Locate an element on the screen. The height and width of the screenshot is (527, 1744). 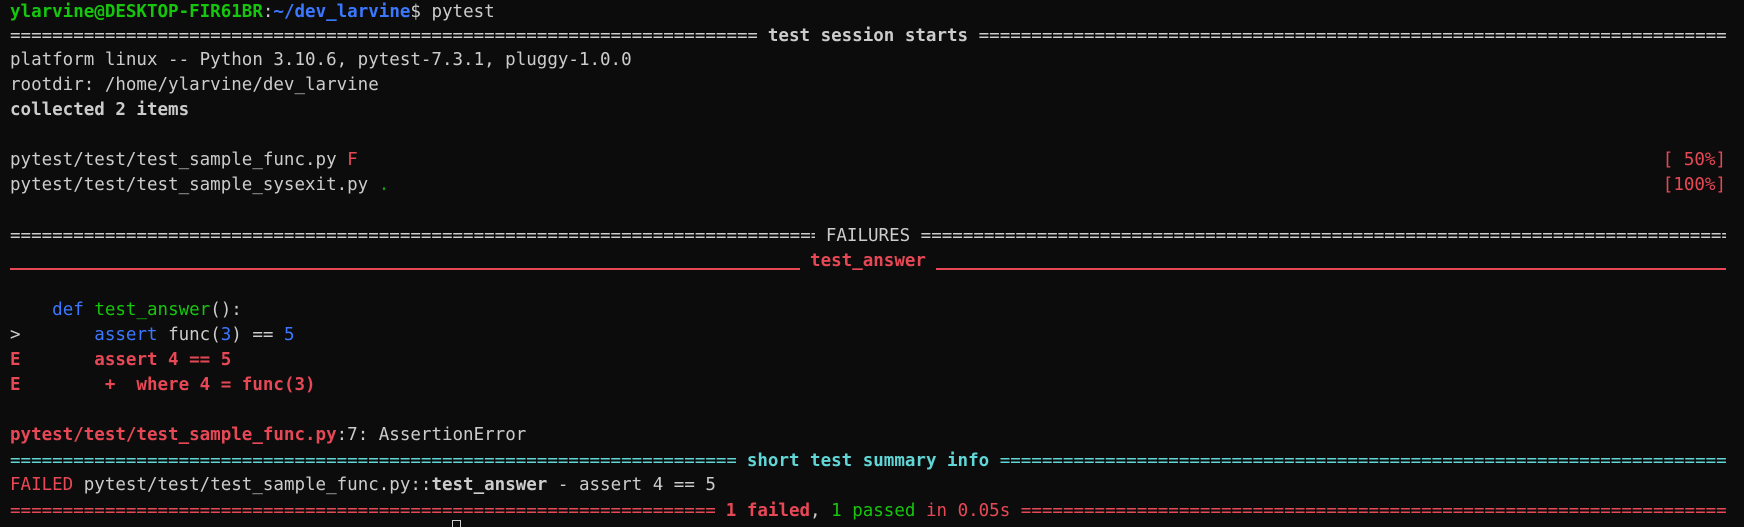
assert-arg: 3 is located at coordinates (226, 335).